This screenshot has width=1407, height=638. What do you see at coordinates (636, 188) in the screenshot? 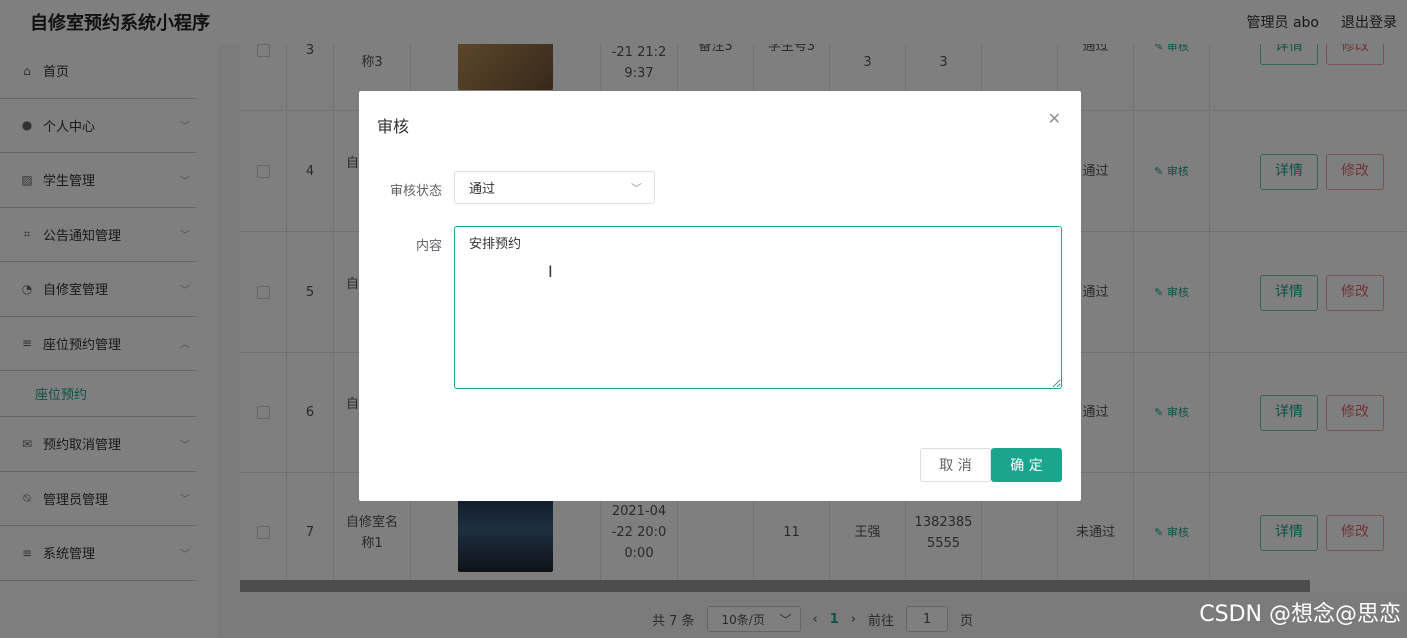
I see `chevron-down-icon: ﹀` at bounding box center [636, 188].